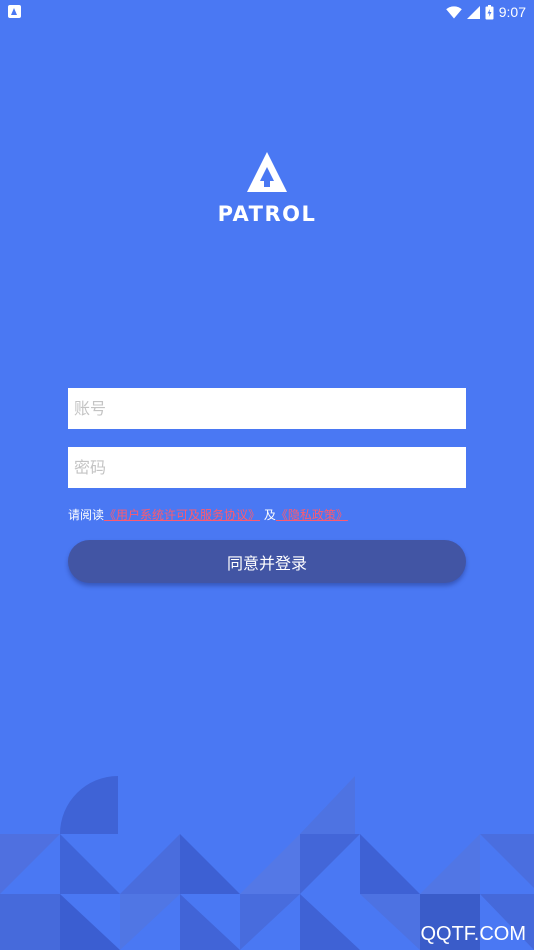 The width and height of the screenshot is (534, 950). What do you see at coordinates (267, 214) in the screenshot?
I see `logo-text: PATROL` at bounding box center [267, 214].